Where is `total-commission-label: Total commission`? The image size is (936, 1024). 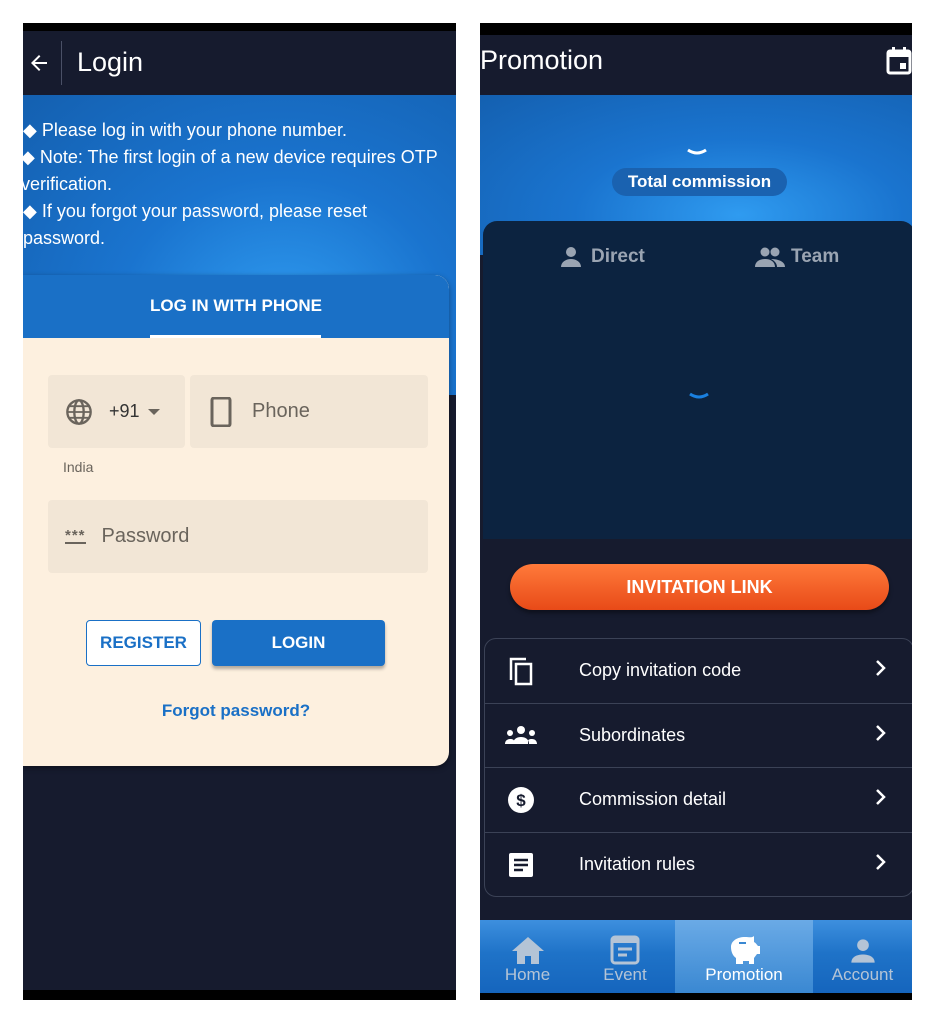
total-commission-label: Total commission is located at coordinates (699, 182).